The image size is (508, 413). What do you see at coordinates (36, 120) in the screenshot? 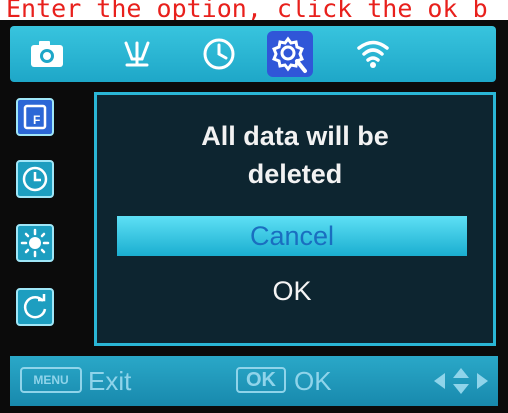
I see `svg-text: F` at bounding box center [36, 120].